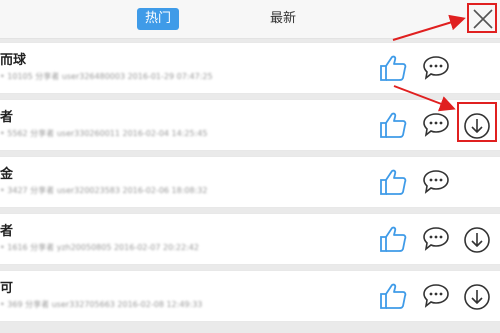  I want to click on close-button, so click(482, 18).